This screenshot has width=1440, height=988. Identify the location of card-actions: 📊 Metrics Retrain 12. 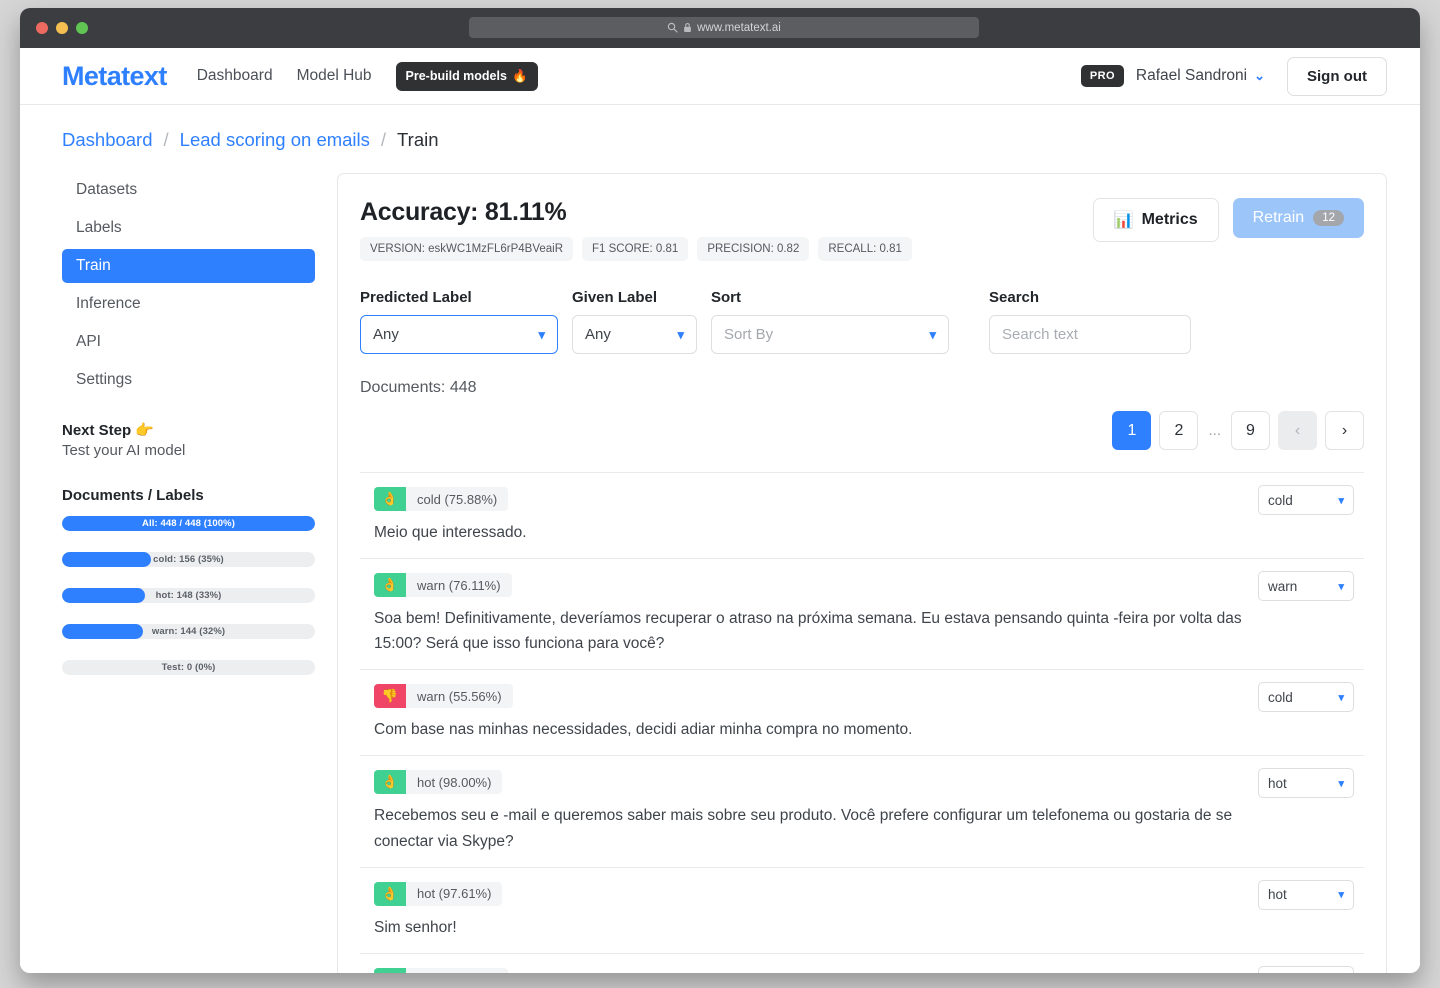
(1228, 220).